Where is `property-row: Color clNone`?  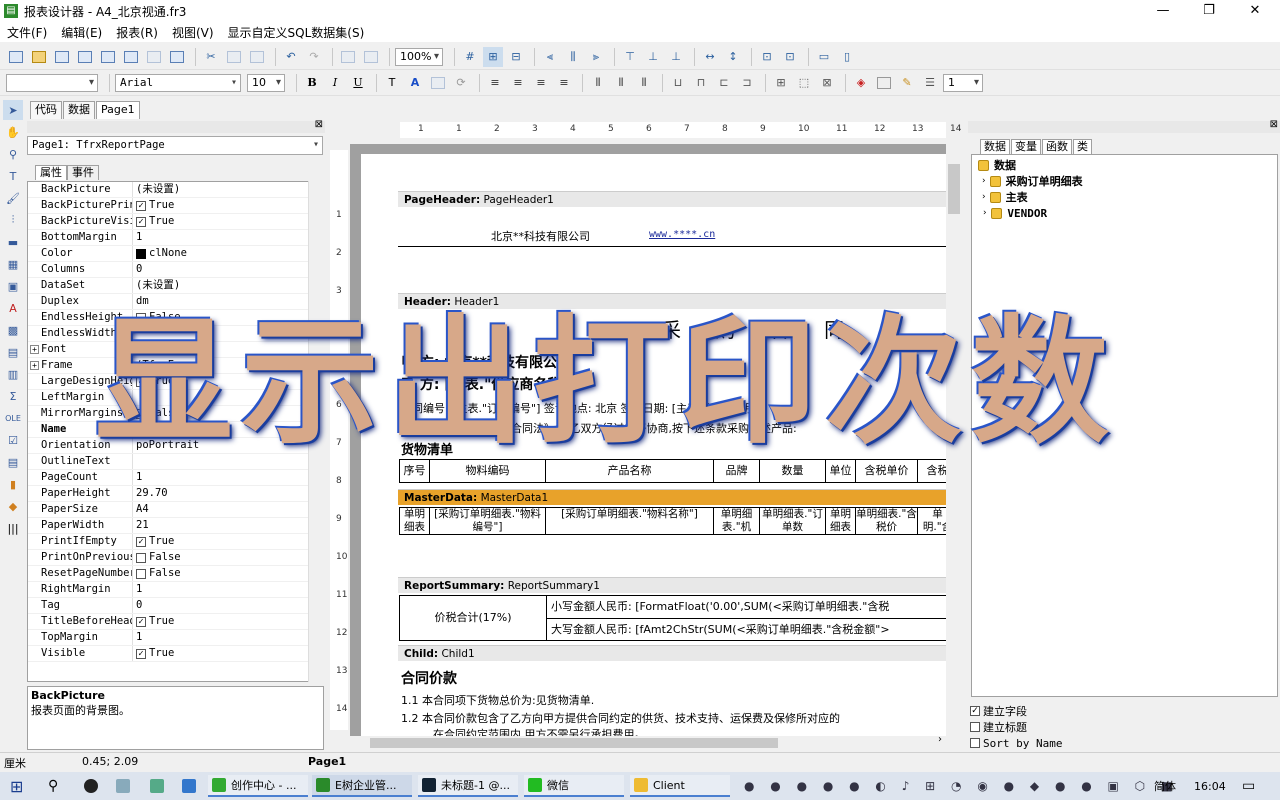 property-row: Color clNone is located at coordinates (175, 254).